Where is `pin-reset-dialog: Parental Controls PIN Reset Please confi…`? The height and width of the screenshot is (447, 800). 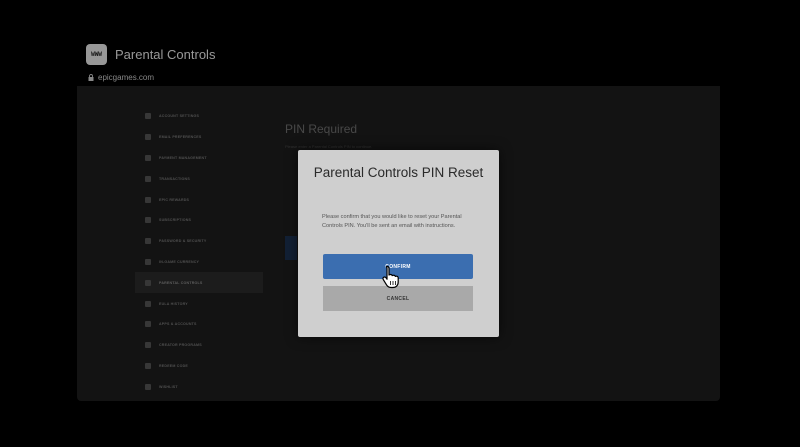 pin-reset-dialog: Parental Controls PIN Reset Please confi… is located at coordinates (398, 243).